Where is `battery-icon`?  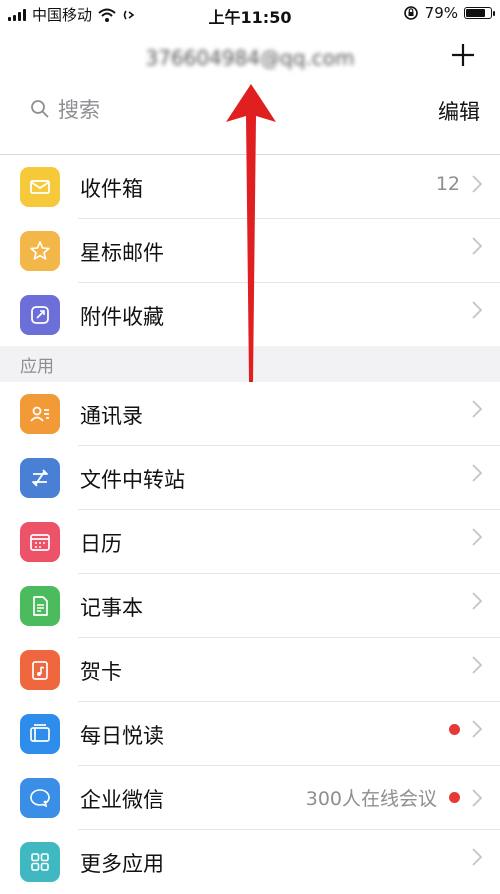
battery-icon is located at coordinates (479, 13).